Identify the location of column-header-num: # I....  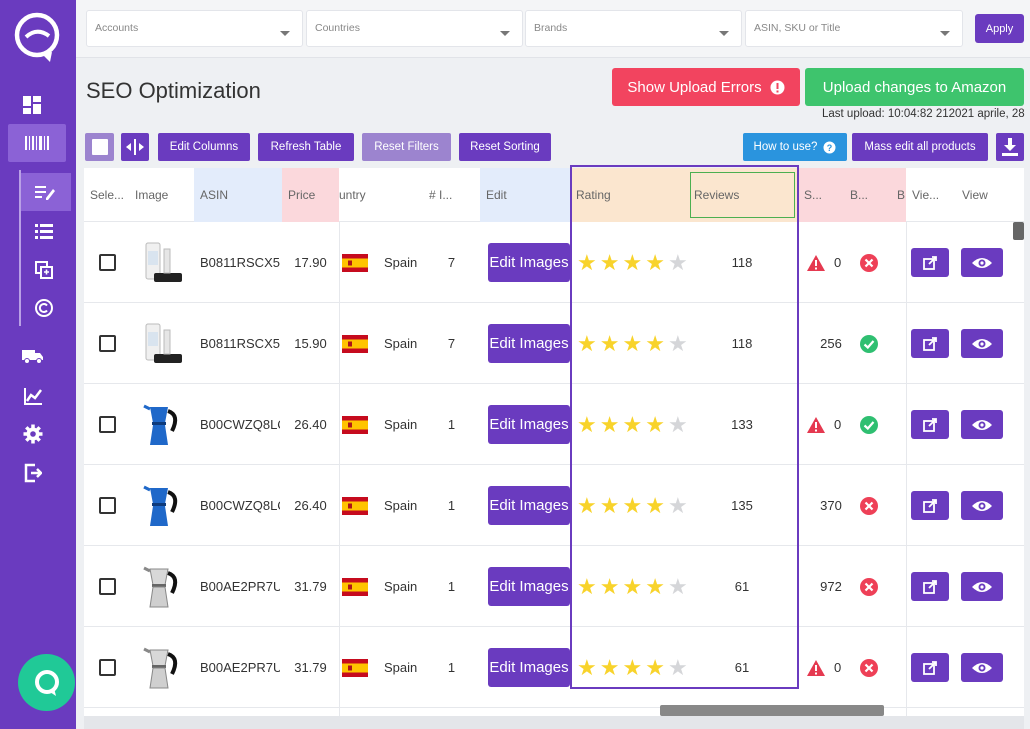
(451, 195).